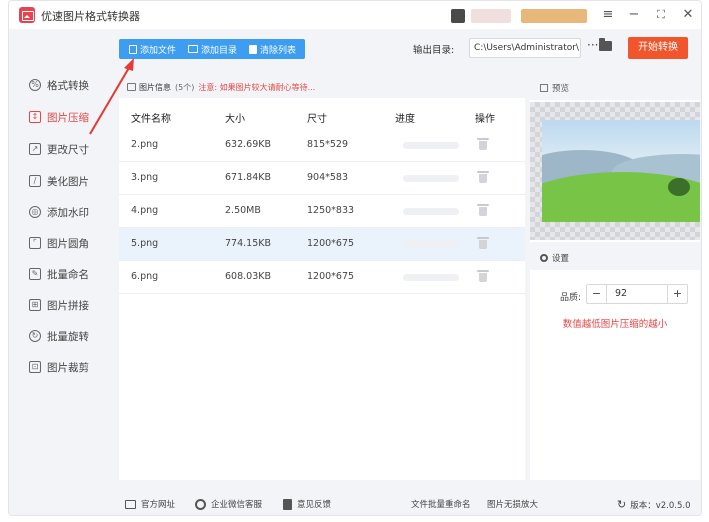  I want to click on round-corner-icon: ⌜, so click(35, 243).